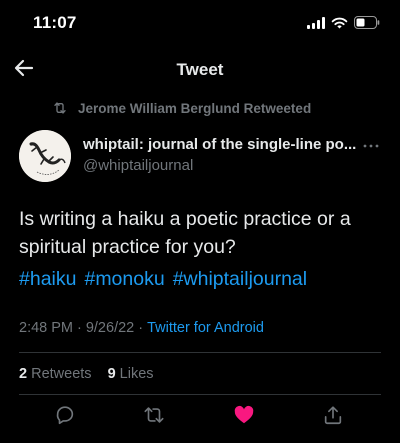 The width and height of the screenshot is (400, 443). I want to click on tweet-stats: 2 Retweets 9 Likes, so click(86, 374).